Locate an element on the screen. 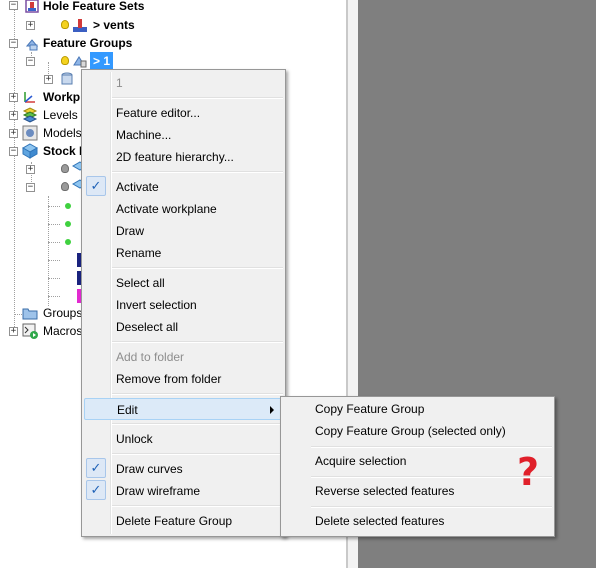 Image resolution: width=596 pixels, height=568 pixels. tree-label-selected: > 1 is located at coordinates (102, 61).